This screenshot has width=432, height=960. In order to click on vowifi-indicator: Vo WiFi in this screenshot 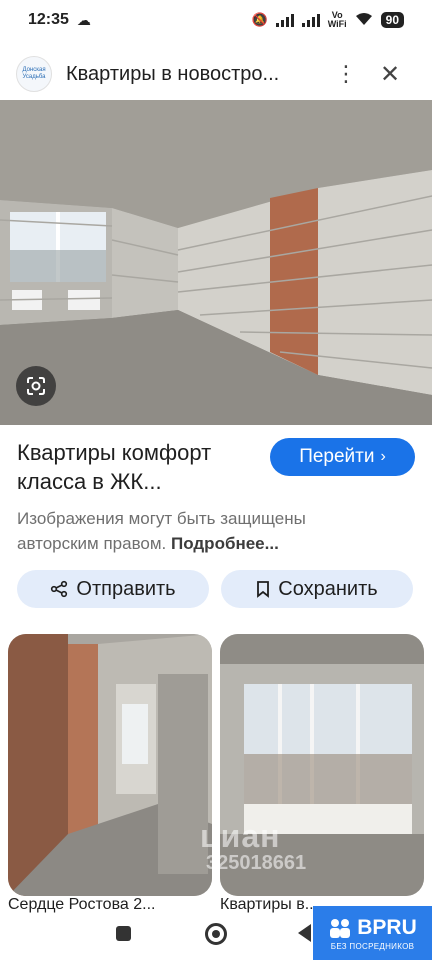, I will do `click(337, 20)`.